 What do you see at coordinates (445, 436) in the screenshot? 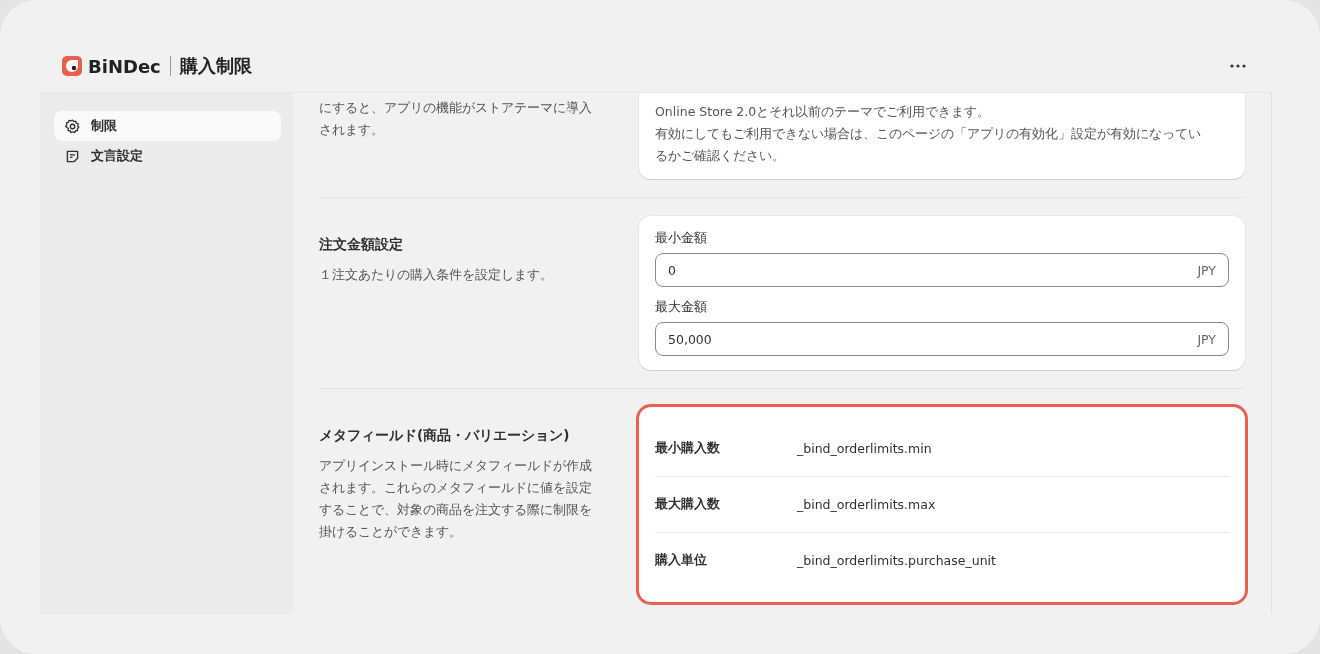
I see `section-title: メタフィールド(商品・バリエーション)` at bounding box center [445, 436].